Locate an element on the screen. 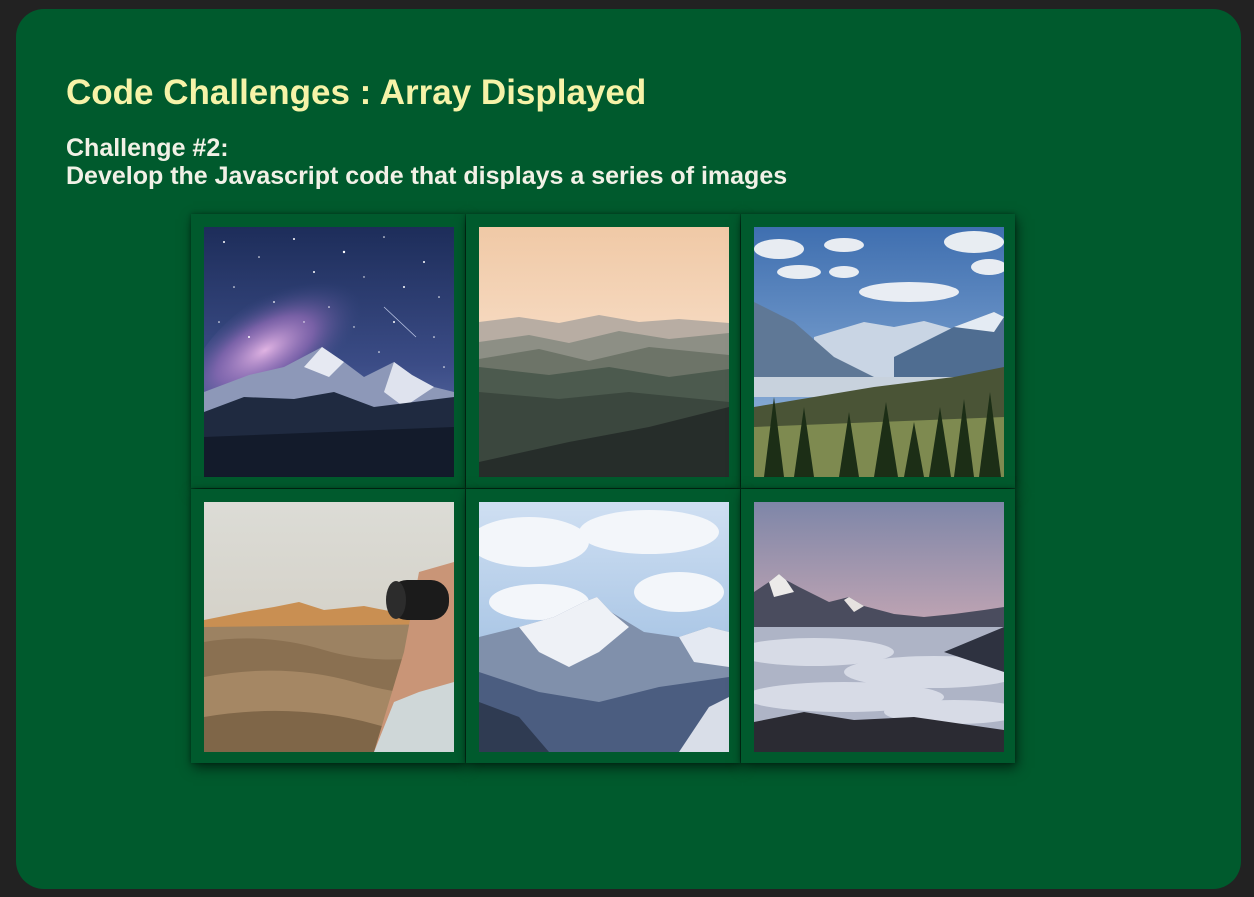 The height and width of the screenshot is (897, 1254). gallery-image-misty-hills is located at coordinates (604, 352).